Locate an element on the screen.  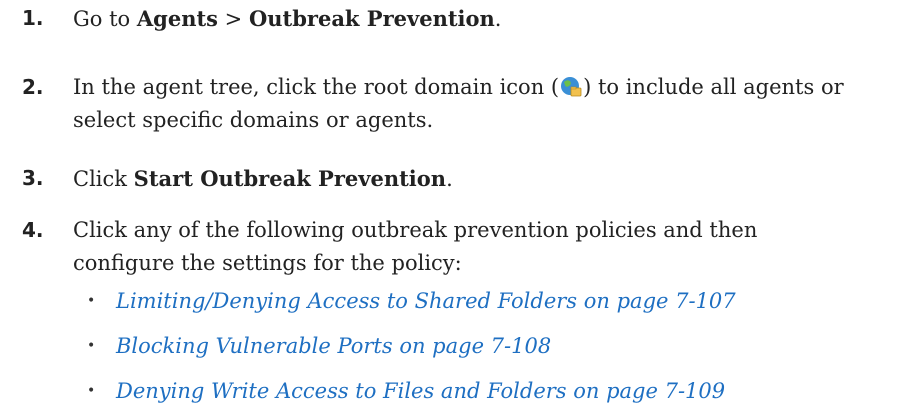
root-domain-icon is located at coordinates (571, 87).